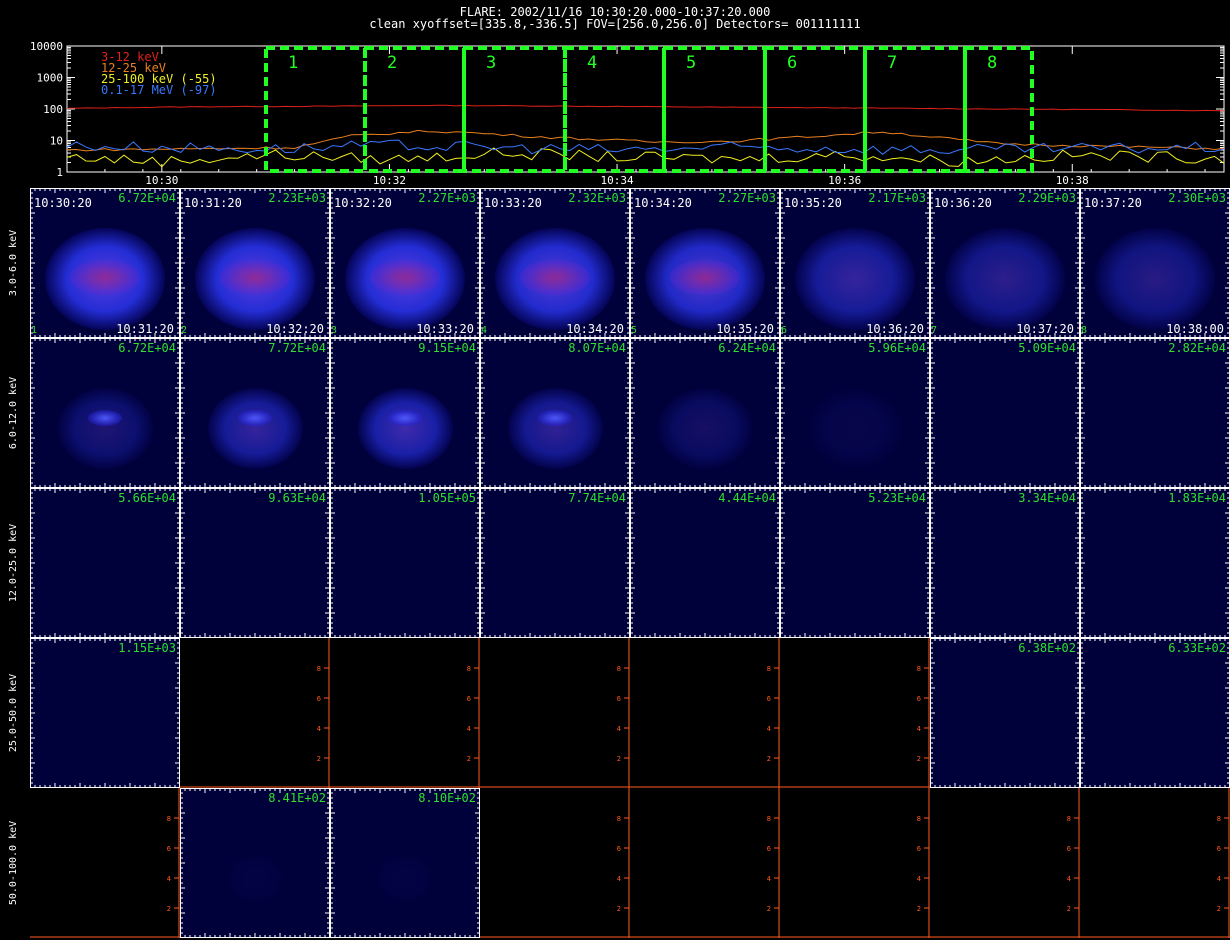  I want to click on interval-index: 1, so click(34, 330).